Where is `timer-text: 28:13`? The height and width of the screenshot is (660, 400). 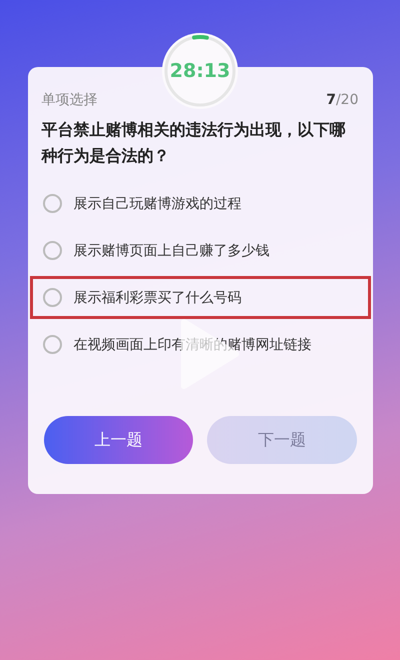
timer-text: 28:13 is located at coordinates (200, 71).